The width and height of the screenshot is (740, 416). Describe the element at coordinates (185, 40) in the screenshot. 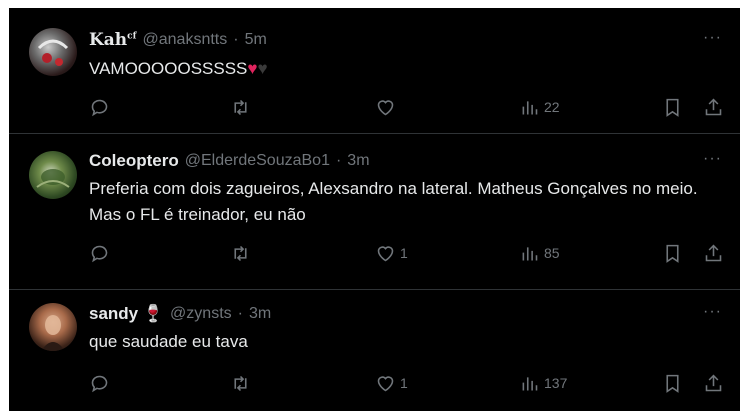

I see `user-handle: @anaksntts` at that location.